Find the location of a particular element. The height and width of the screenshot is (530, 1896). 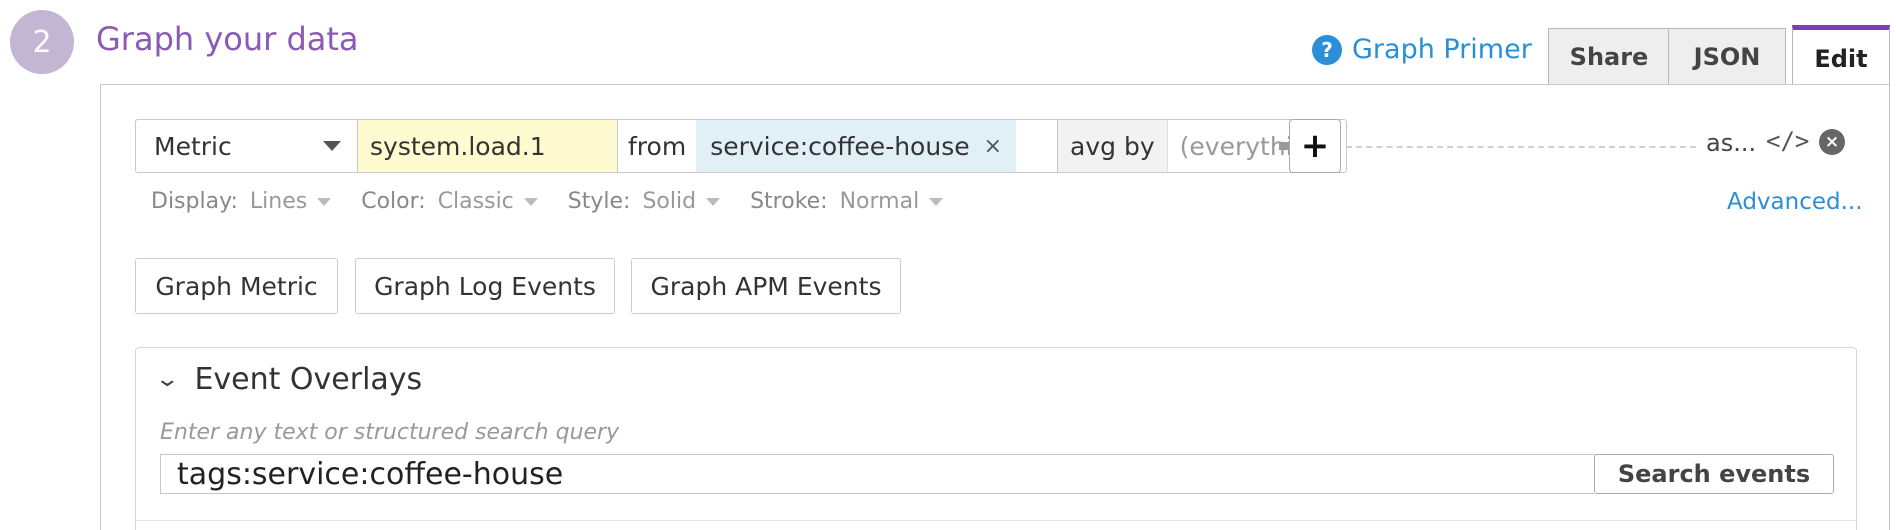

from-tag-input is located at coordinates (1037, 146).